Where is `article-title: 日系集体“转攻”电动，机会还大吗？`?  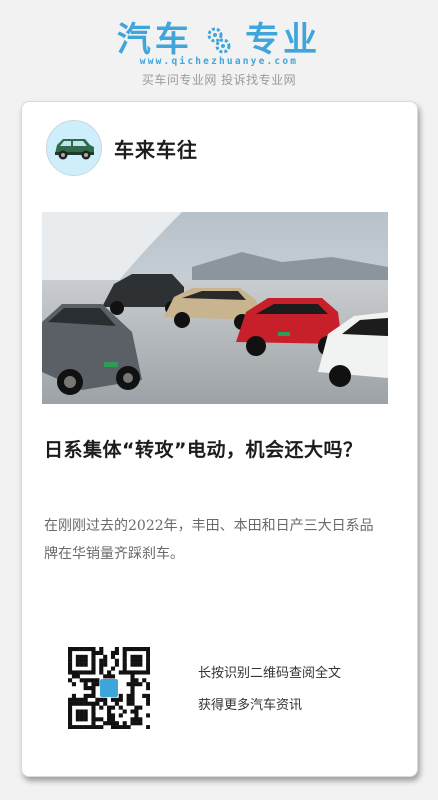 article-title: 日系集体“转攻”电动，机会还大吗？ is located at coordinates (221, 450).